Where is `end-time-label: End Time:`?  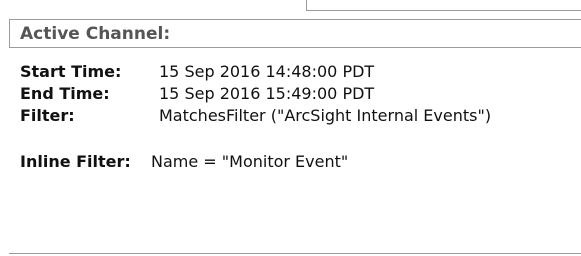
end-time-label: End Time: is located at coordinates (65, 93).